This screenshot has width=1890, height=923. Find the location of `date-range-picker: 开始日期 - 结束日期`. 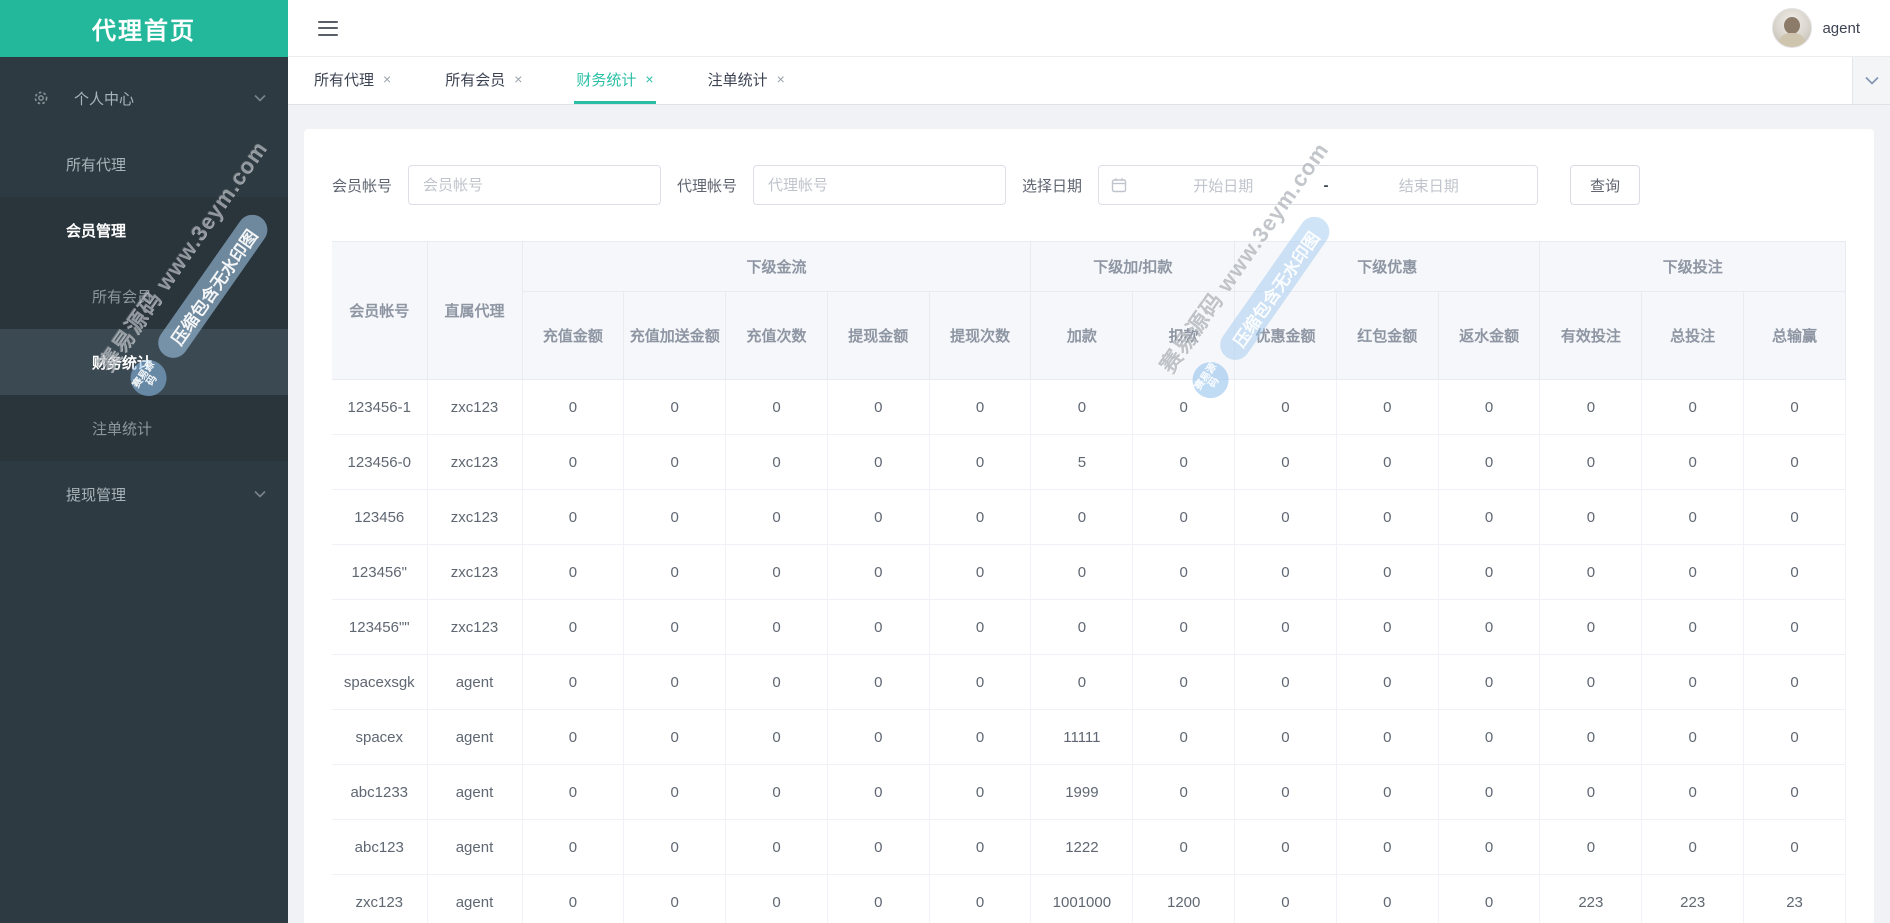

date-range-picker: 开始日期 - 结束日期 is located at coordinates (1318, 185).